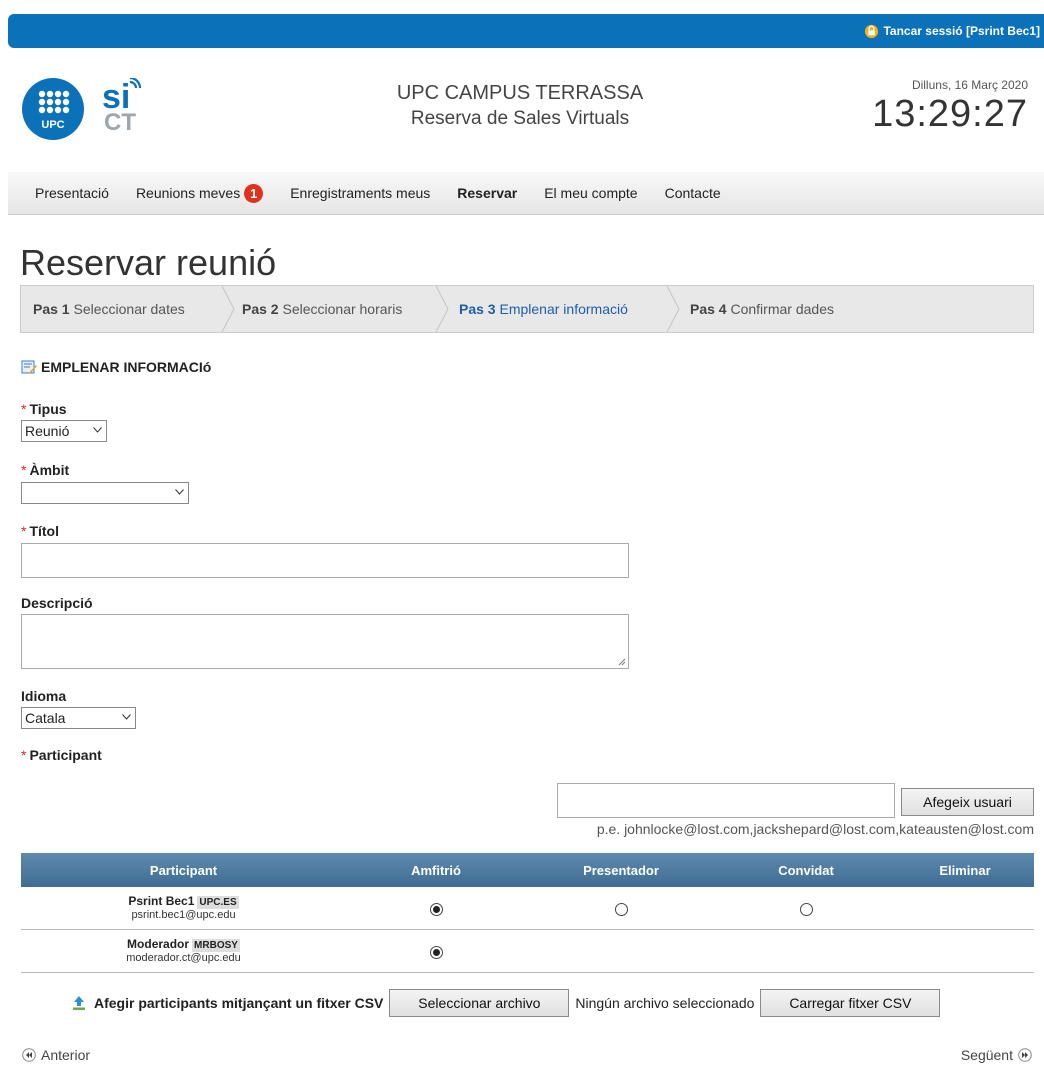 This screenshot has height=1067, width=1044. I want to click on step-4: Pas 4 Confirmar dades, so click(762, 309).